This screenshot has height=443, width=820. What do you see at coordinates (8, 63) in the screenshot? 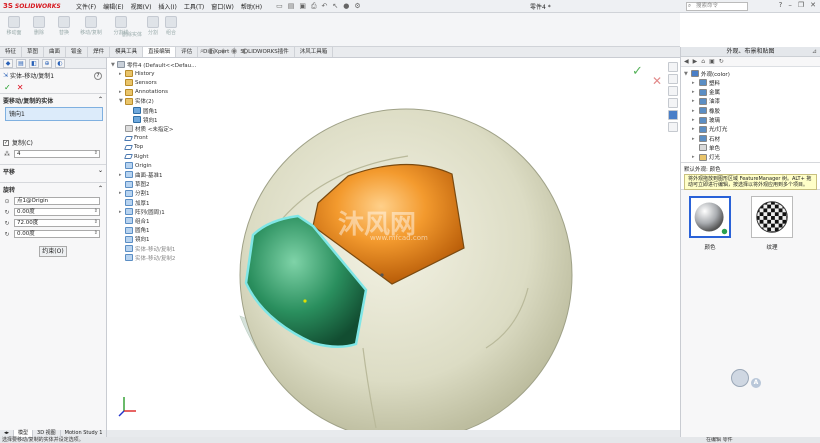
I see `feature-manager-tab-icon: ◆` at bounding box center [8, 63].